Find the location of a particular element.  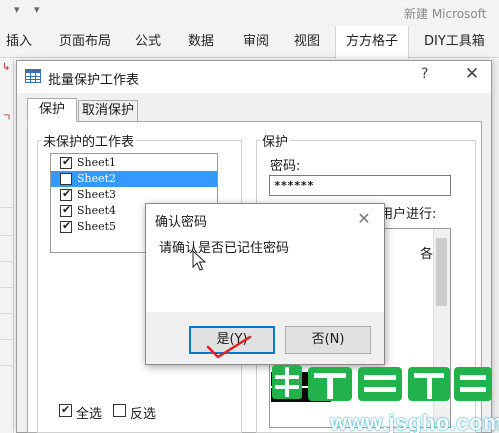

tab-protect: 保护 is located at coordinates (52, 110).